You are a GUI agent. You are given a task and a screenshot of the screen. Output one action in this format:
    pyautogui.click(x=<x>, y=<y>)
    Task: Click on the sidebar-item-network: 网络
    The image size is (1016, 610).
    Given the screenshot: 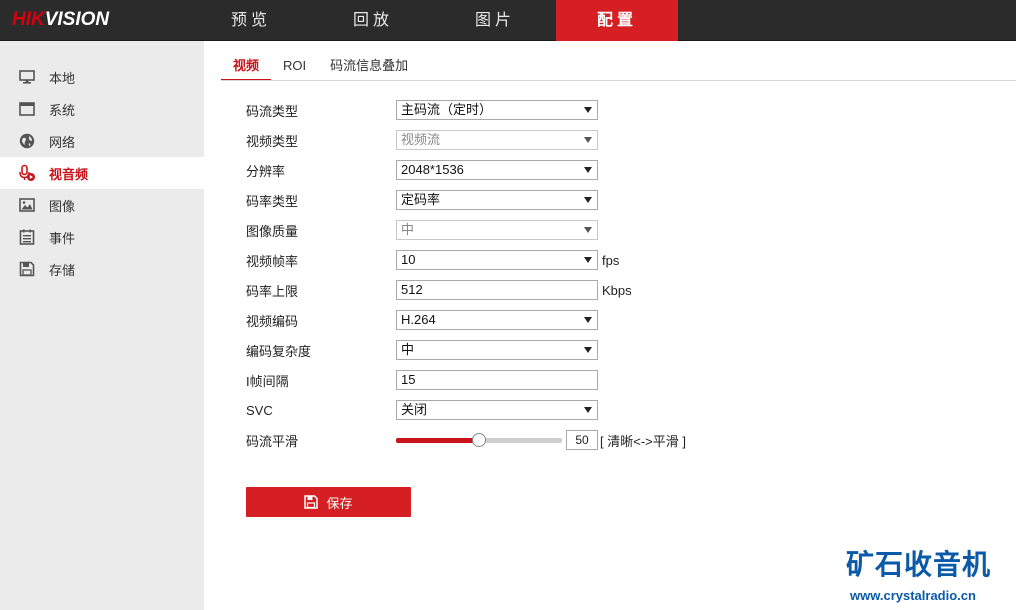 What is the action you would take?
    pyautogui.click(x=102, y=141)
    